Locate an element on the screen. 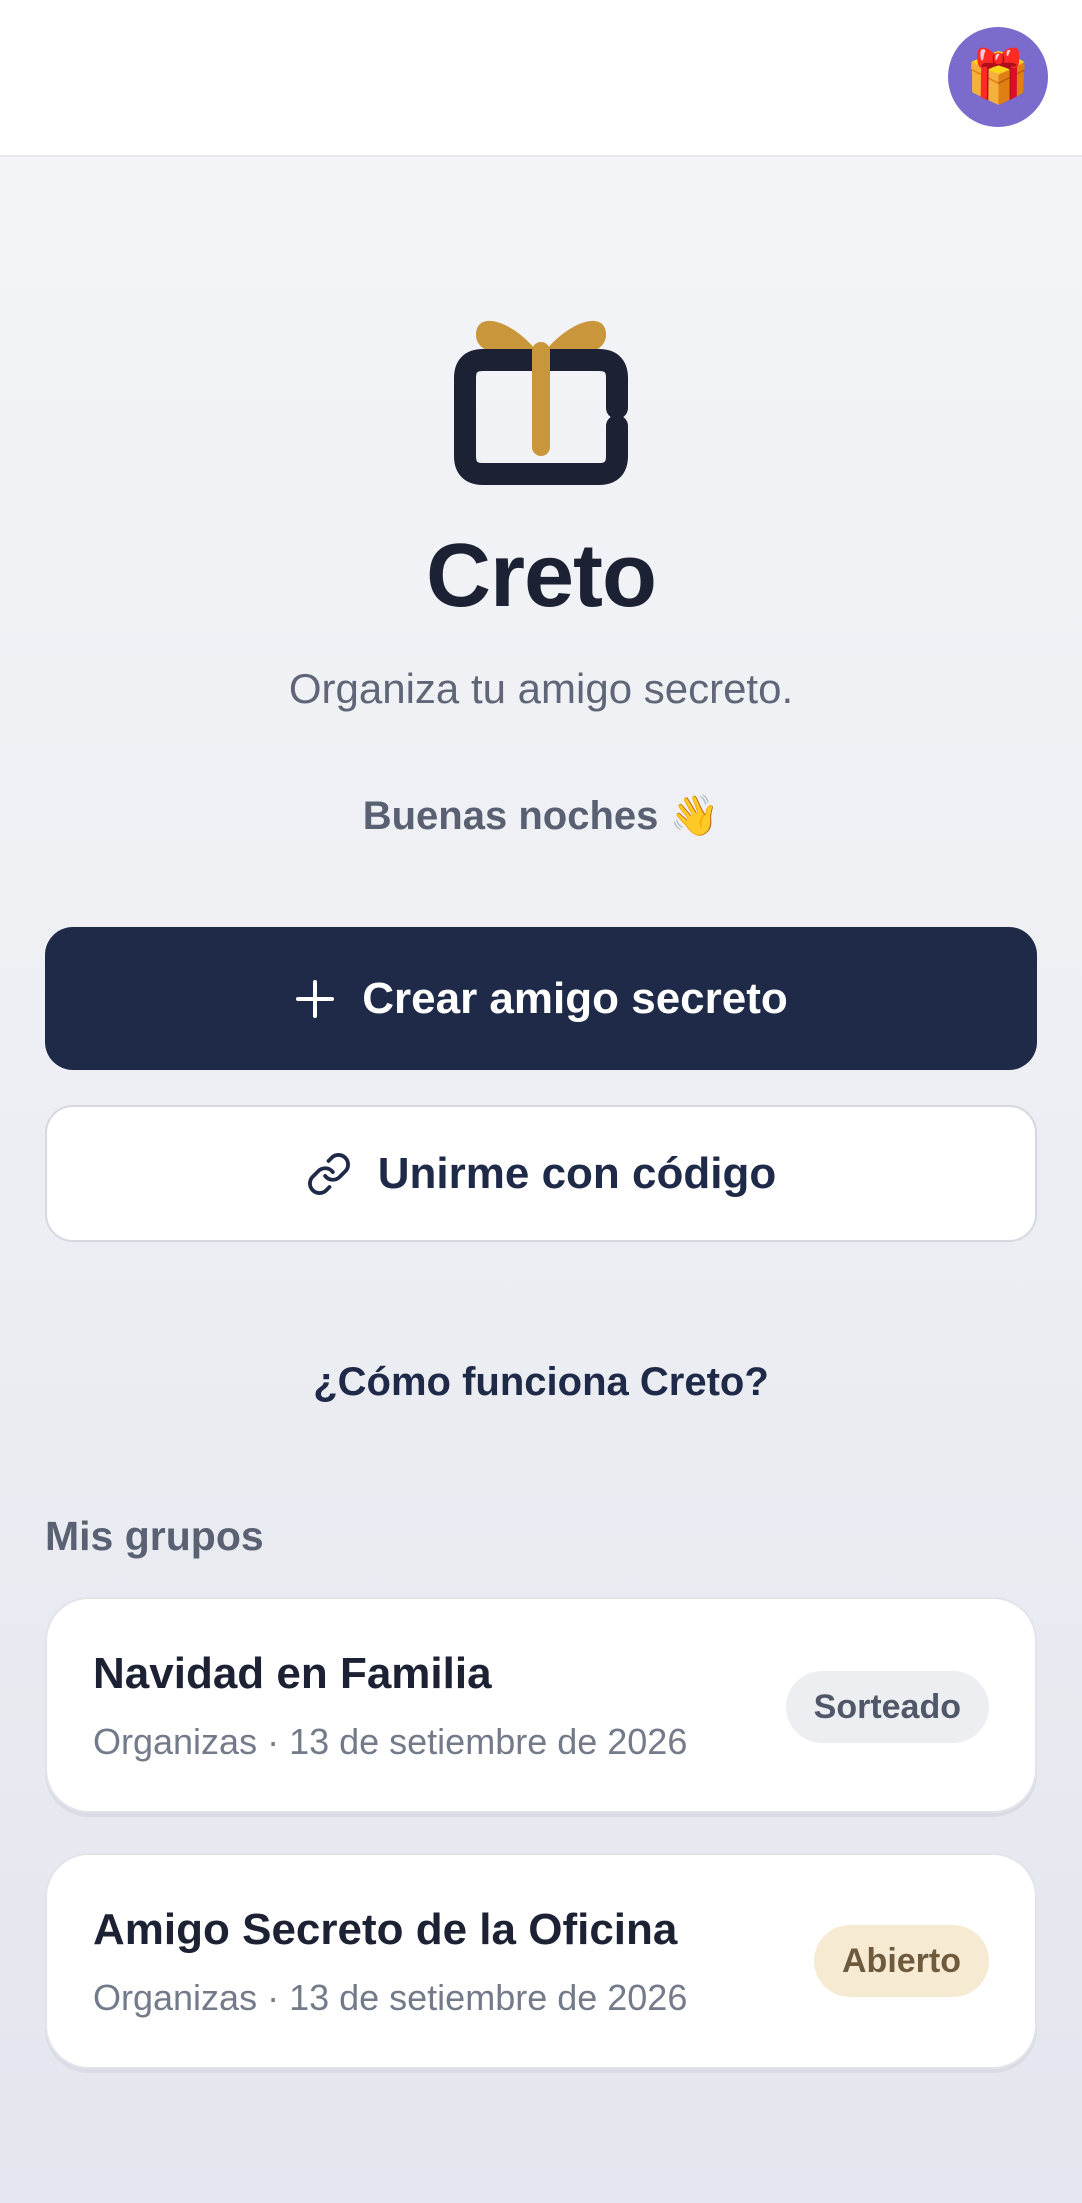 The height and width of the screenshot is (2203, 1082). app-title: Creto is located at coordinates (541, 576).